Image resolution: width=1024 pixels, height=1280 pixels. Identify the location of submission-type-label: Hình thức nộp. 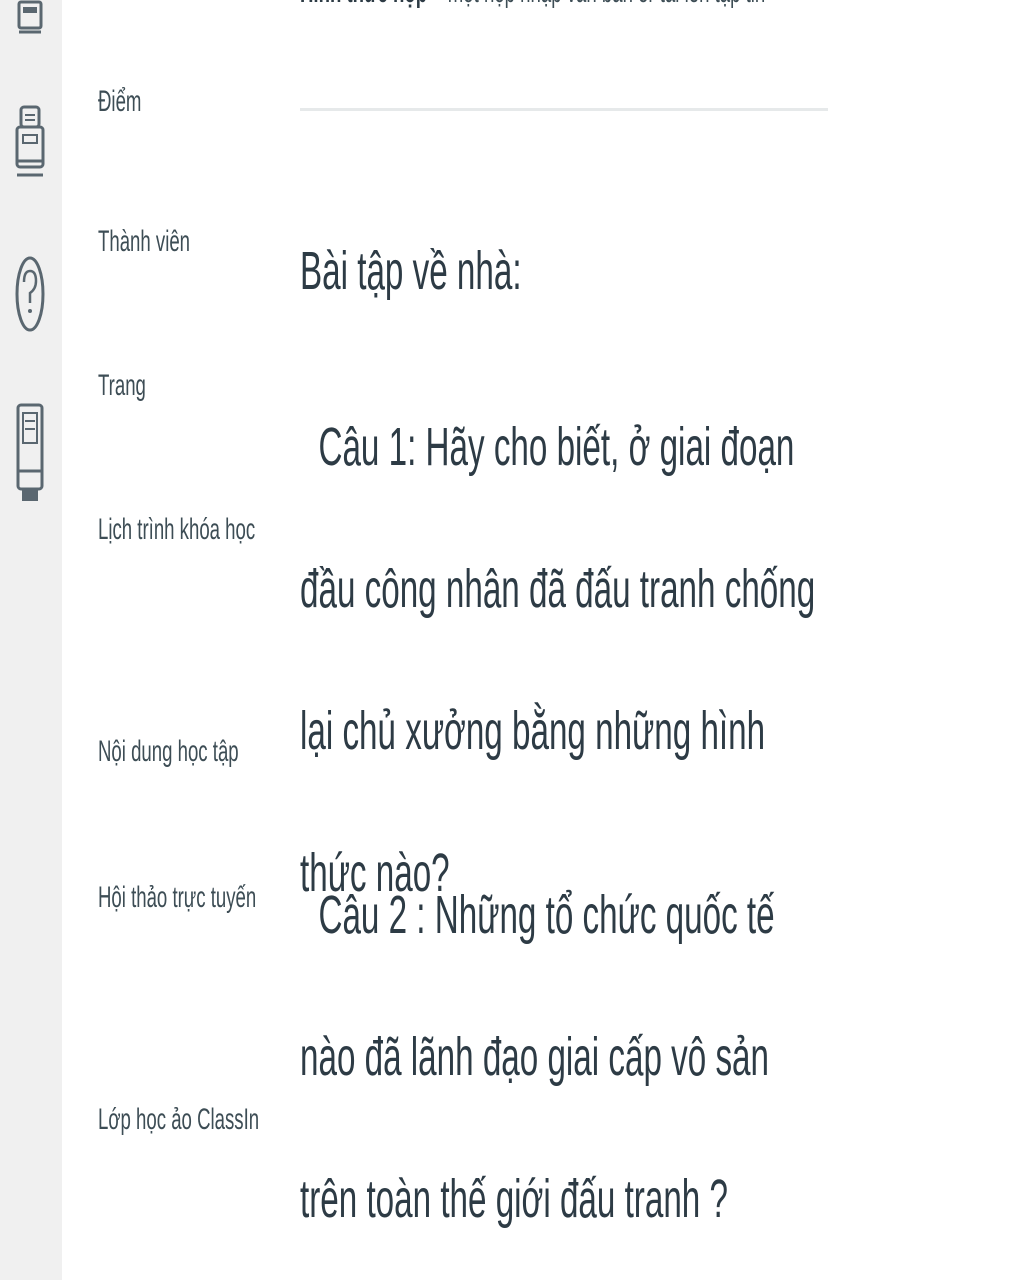
(363, 4).